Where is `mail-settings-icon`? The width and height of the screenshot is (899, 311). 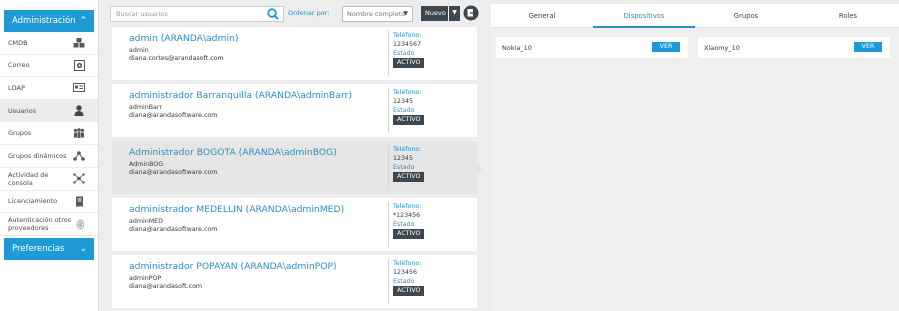
mail-settings-icon is located at coordinates (79, 65).